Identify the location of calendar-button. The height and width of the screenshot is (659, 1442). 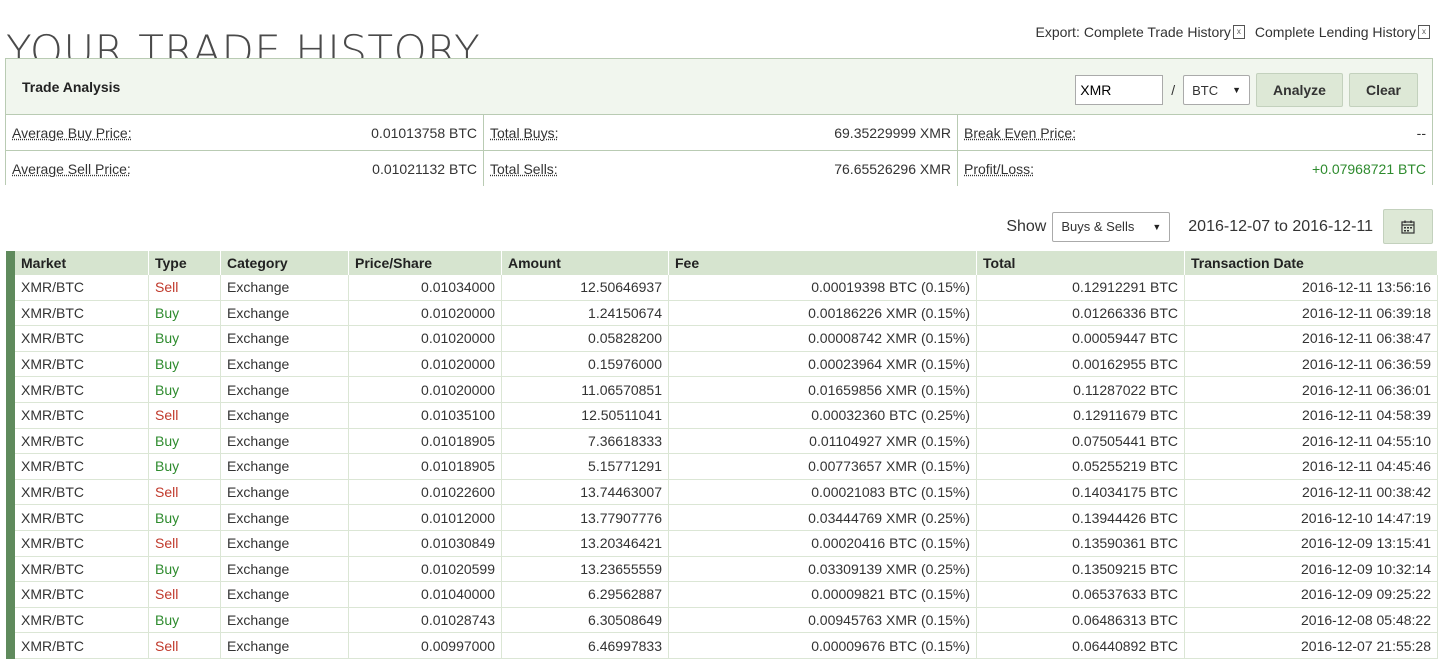
(1408, 226).